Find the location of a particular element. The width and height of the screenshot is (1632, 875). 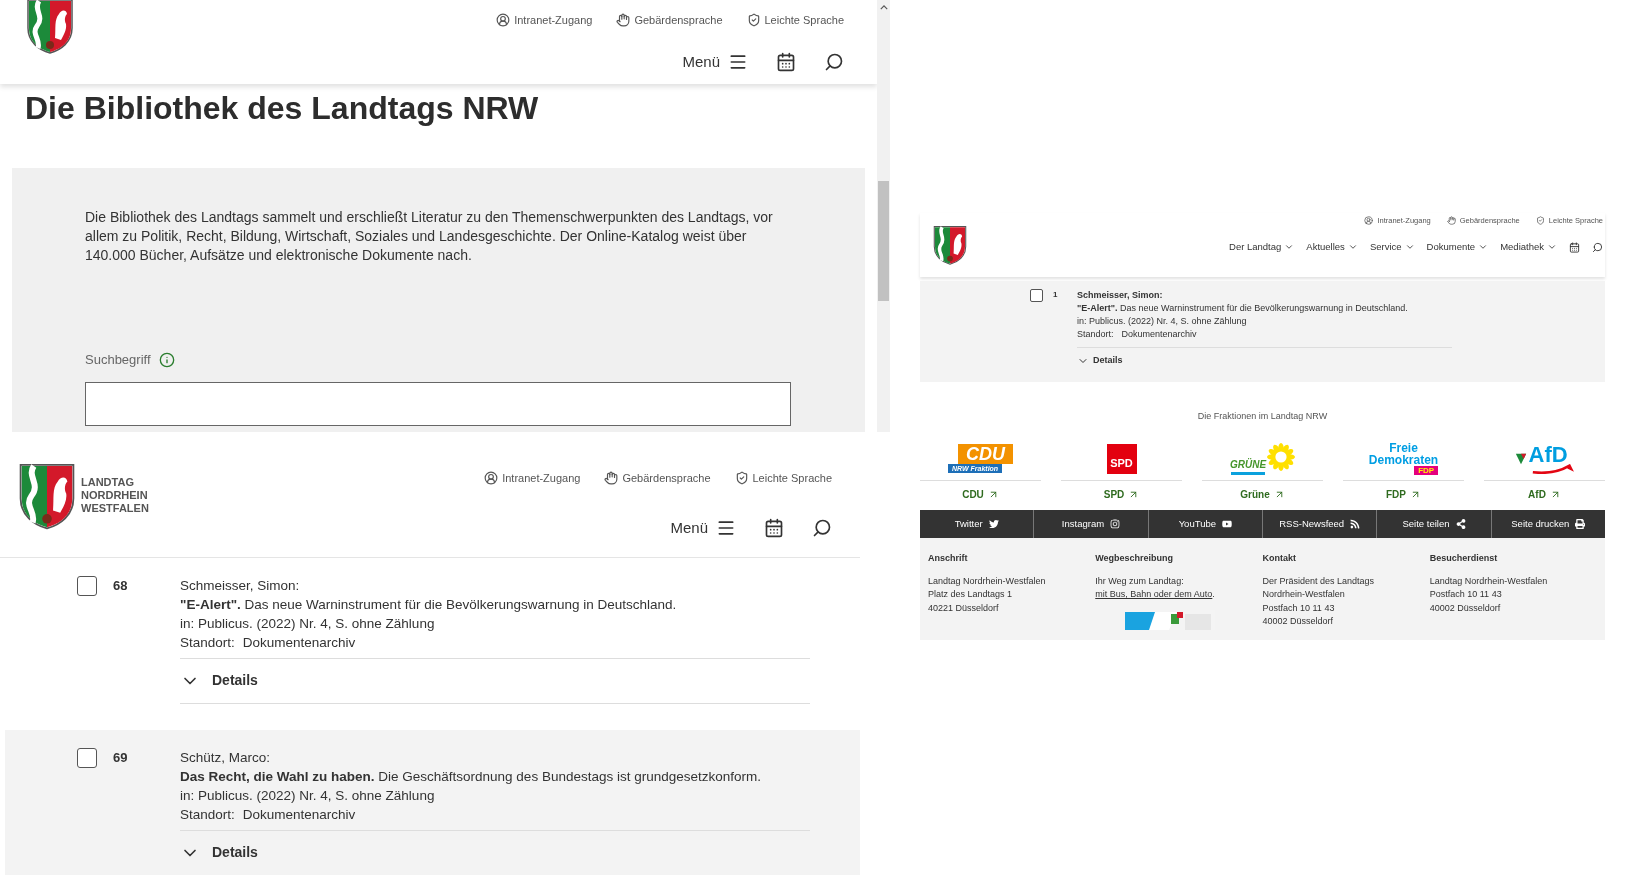

party-link: SPD is located at coordinates (1121, 494).